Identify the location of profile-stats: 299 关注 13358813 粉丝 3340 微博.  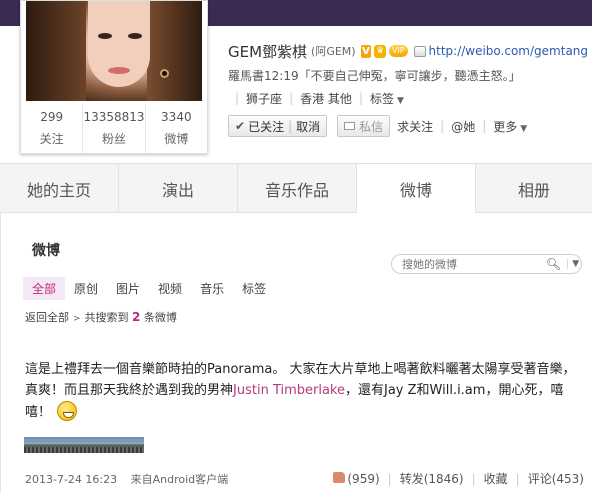
(114, 129).